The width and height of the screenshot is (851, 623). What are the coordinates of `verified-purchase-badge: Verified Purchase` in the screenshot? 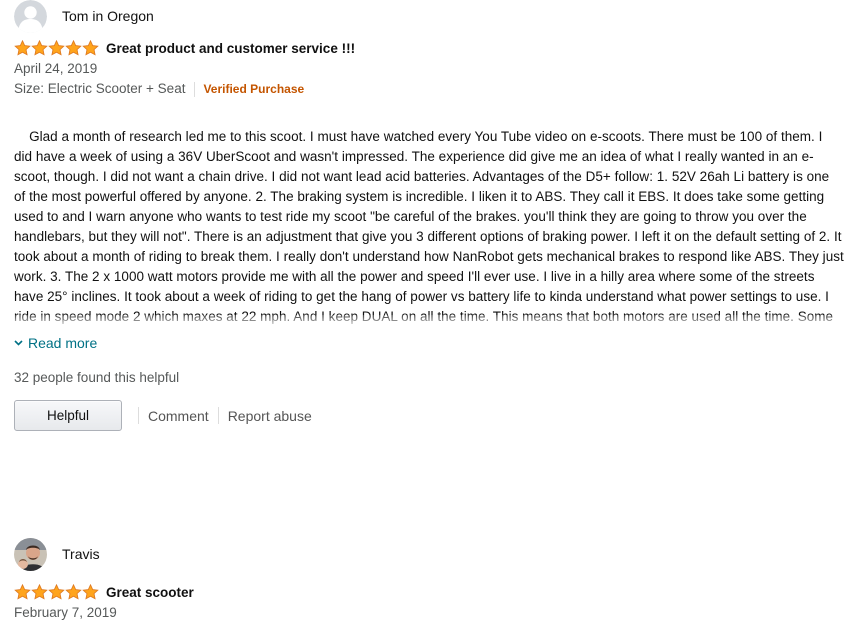 It's located at (254, 89).